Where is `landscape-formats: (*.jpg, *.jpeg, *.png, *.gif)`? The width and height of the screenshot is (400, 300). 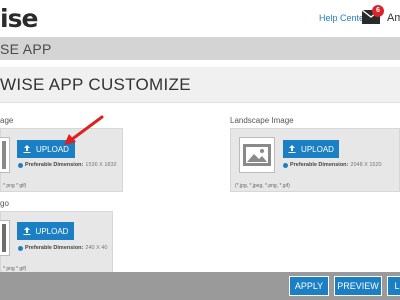 landscape-formats: (*.jpg, *.jpeg, *.png, *.gif) is located at coordinates (262, 186).